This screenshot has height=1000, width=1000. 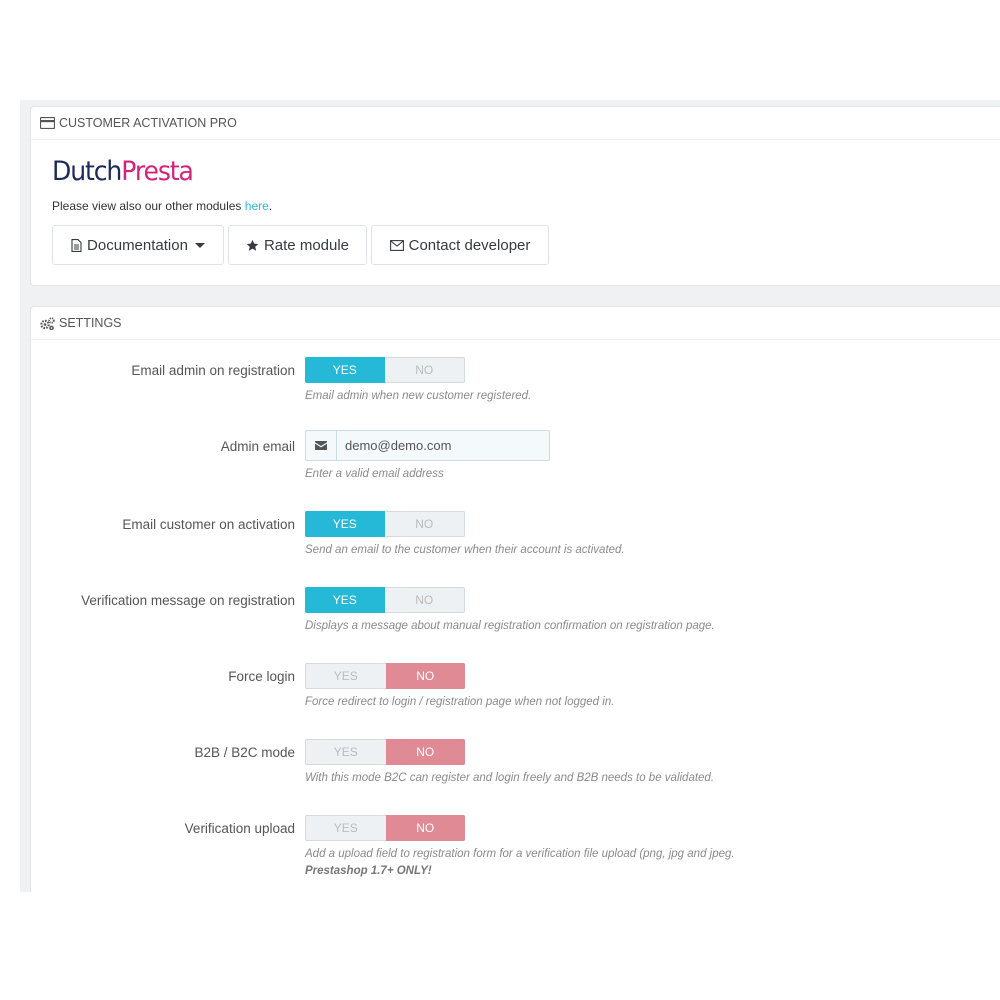 What do you see at coordinates (297, 245) in the screenshot?
I see `rate-module-button: Rate module` at bounding box center [297, 245].